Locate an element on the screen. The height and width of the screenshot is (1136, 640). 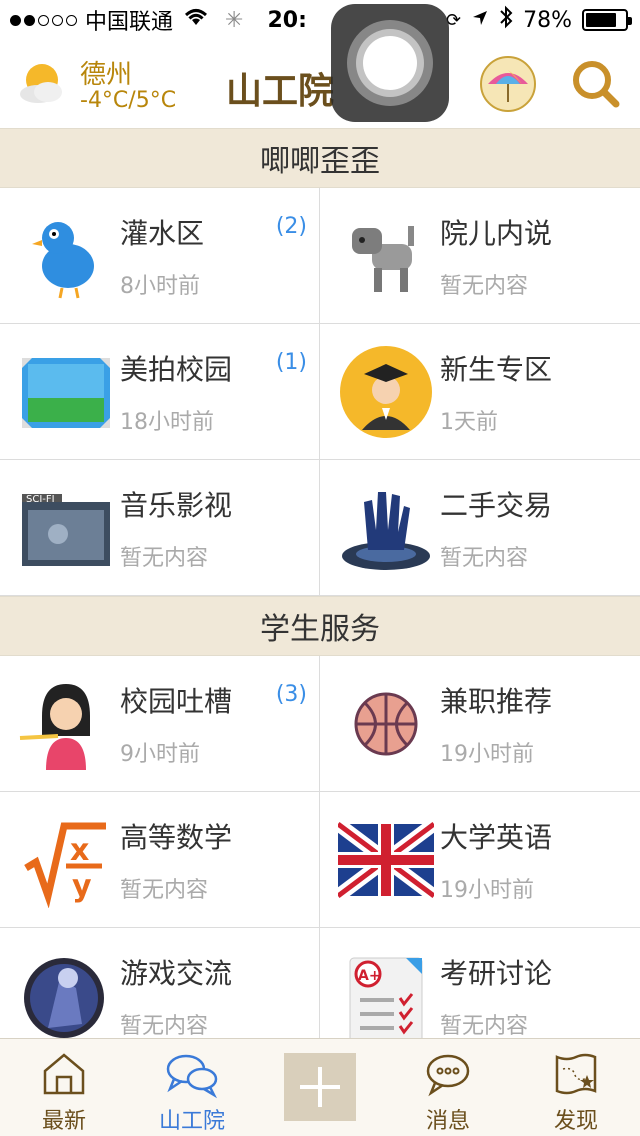
forum-item-jianzhi: 兼职推荐 19小时前 is located at coordinates (480, 724).